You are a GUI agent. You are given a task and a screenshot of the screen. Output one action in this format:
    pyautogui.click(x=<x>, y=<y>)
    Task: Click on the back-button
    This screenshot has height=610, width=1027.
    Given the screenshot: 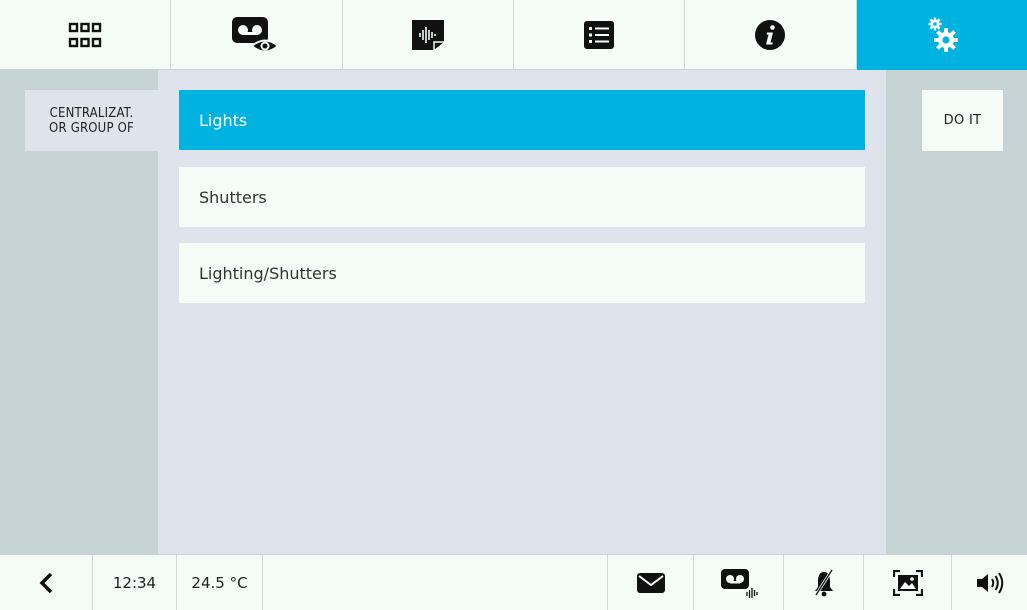 What is the action you would take?
    pyautogui.click(x=46, y=582)
    